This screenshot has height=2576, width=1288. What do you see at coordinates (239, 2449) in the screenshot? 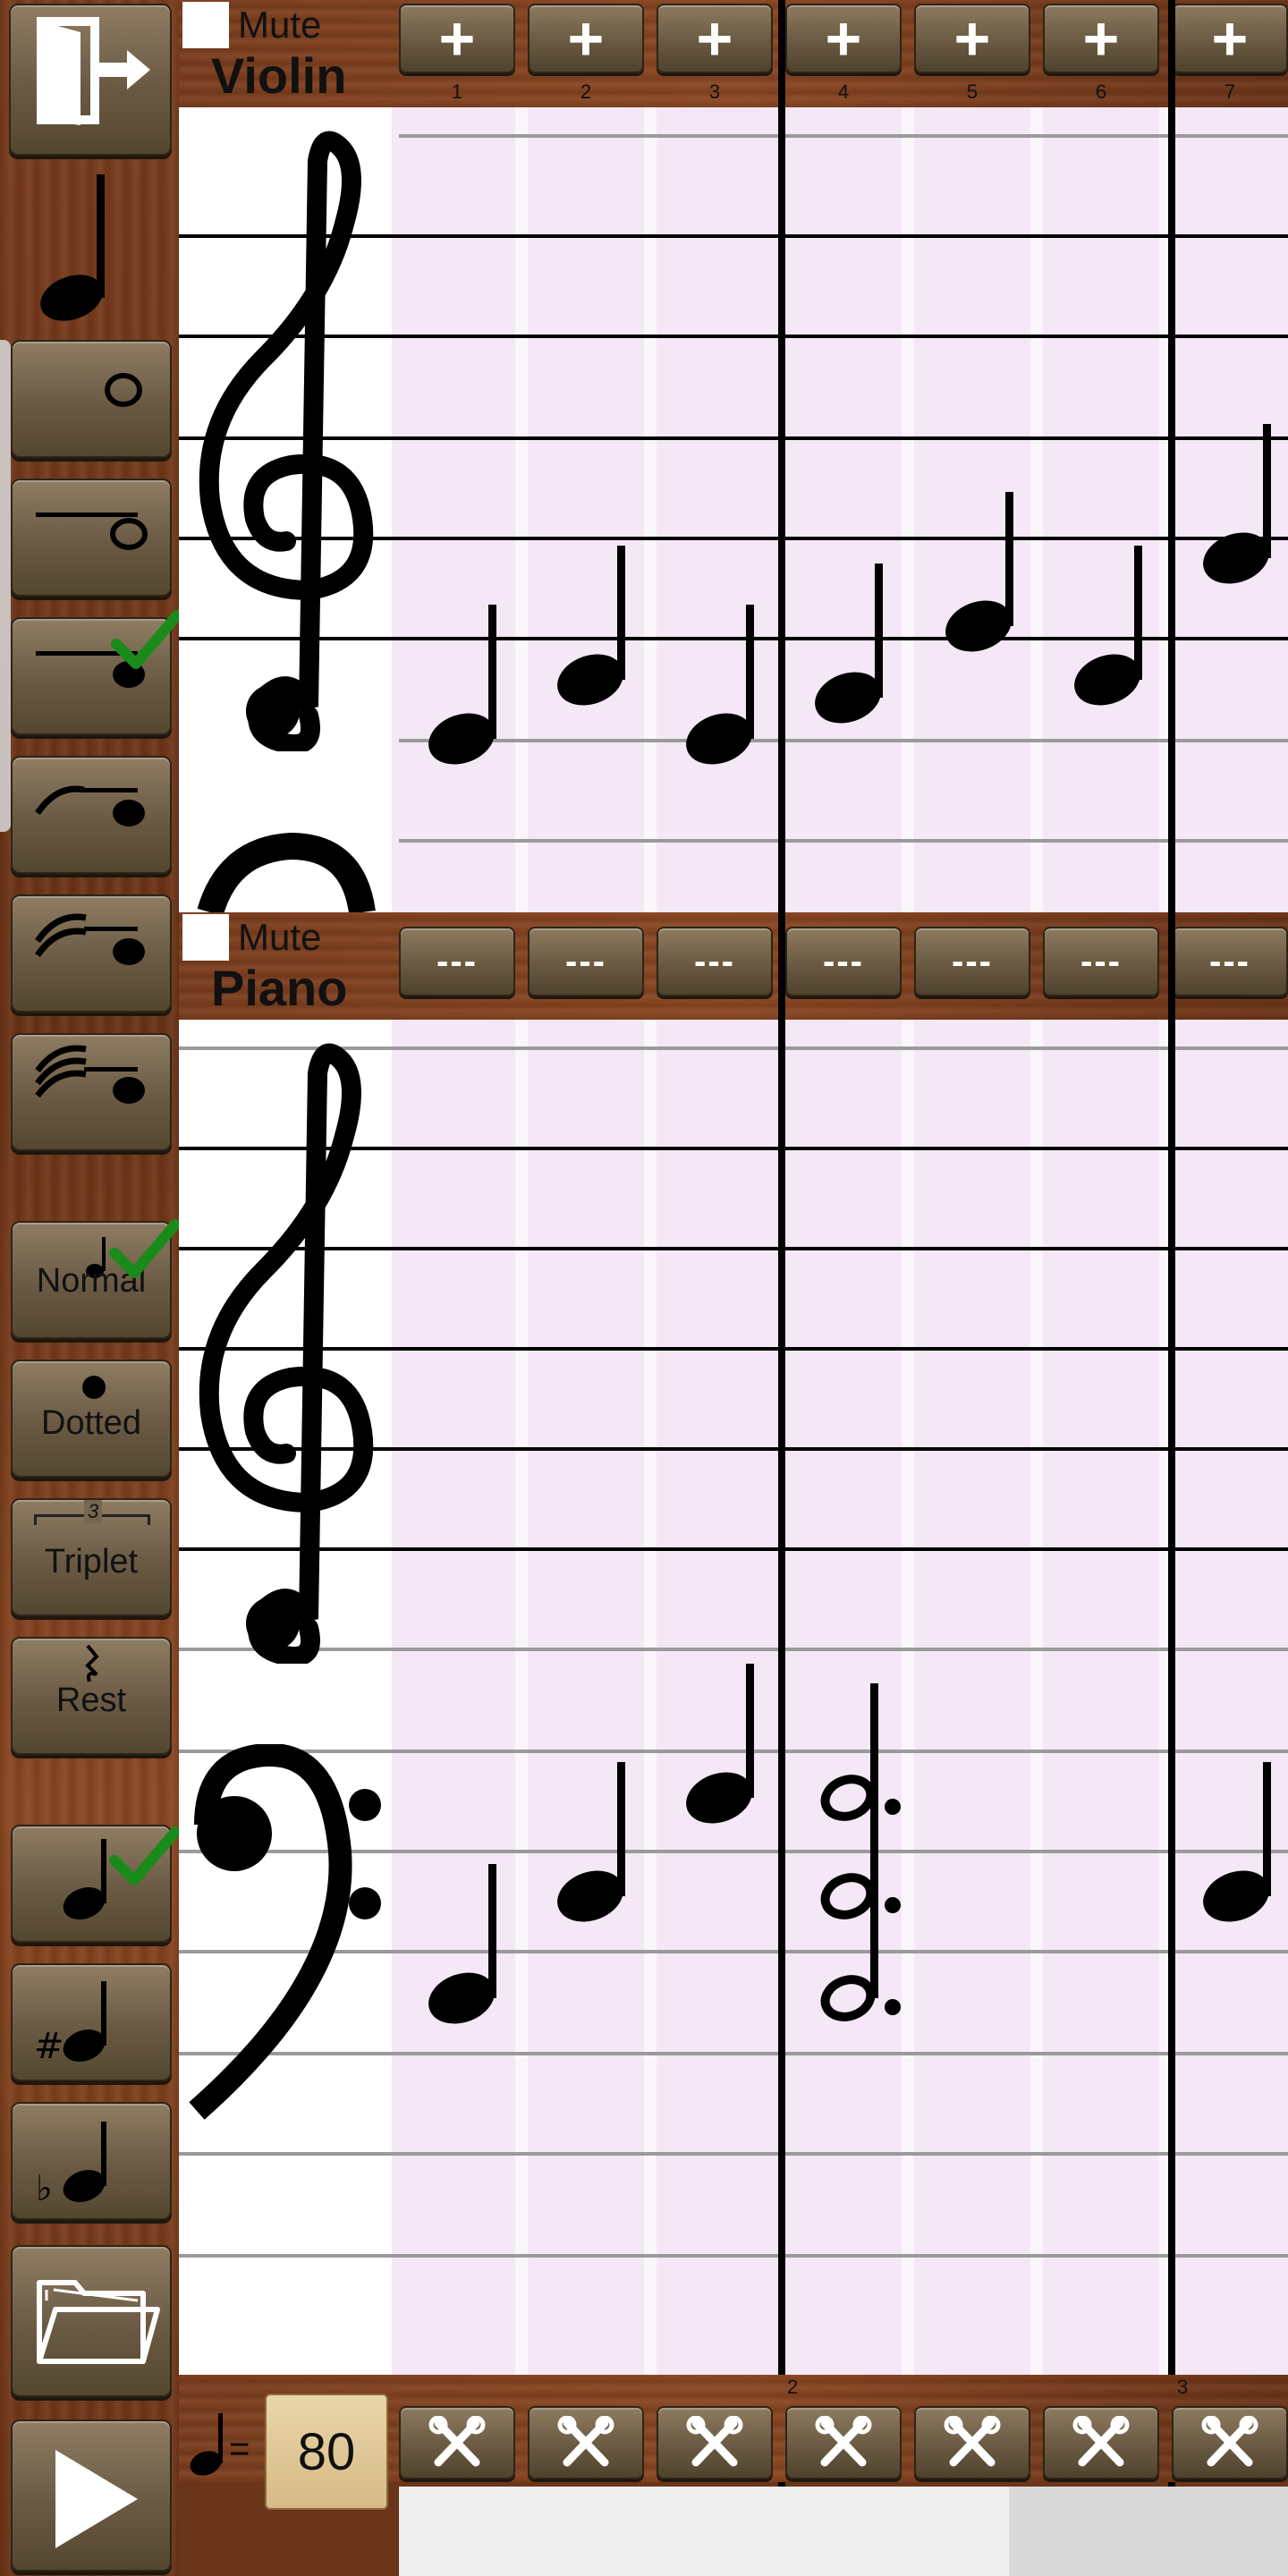
I see `tempo-equals: =` at bounding box center [239, 2449].